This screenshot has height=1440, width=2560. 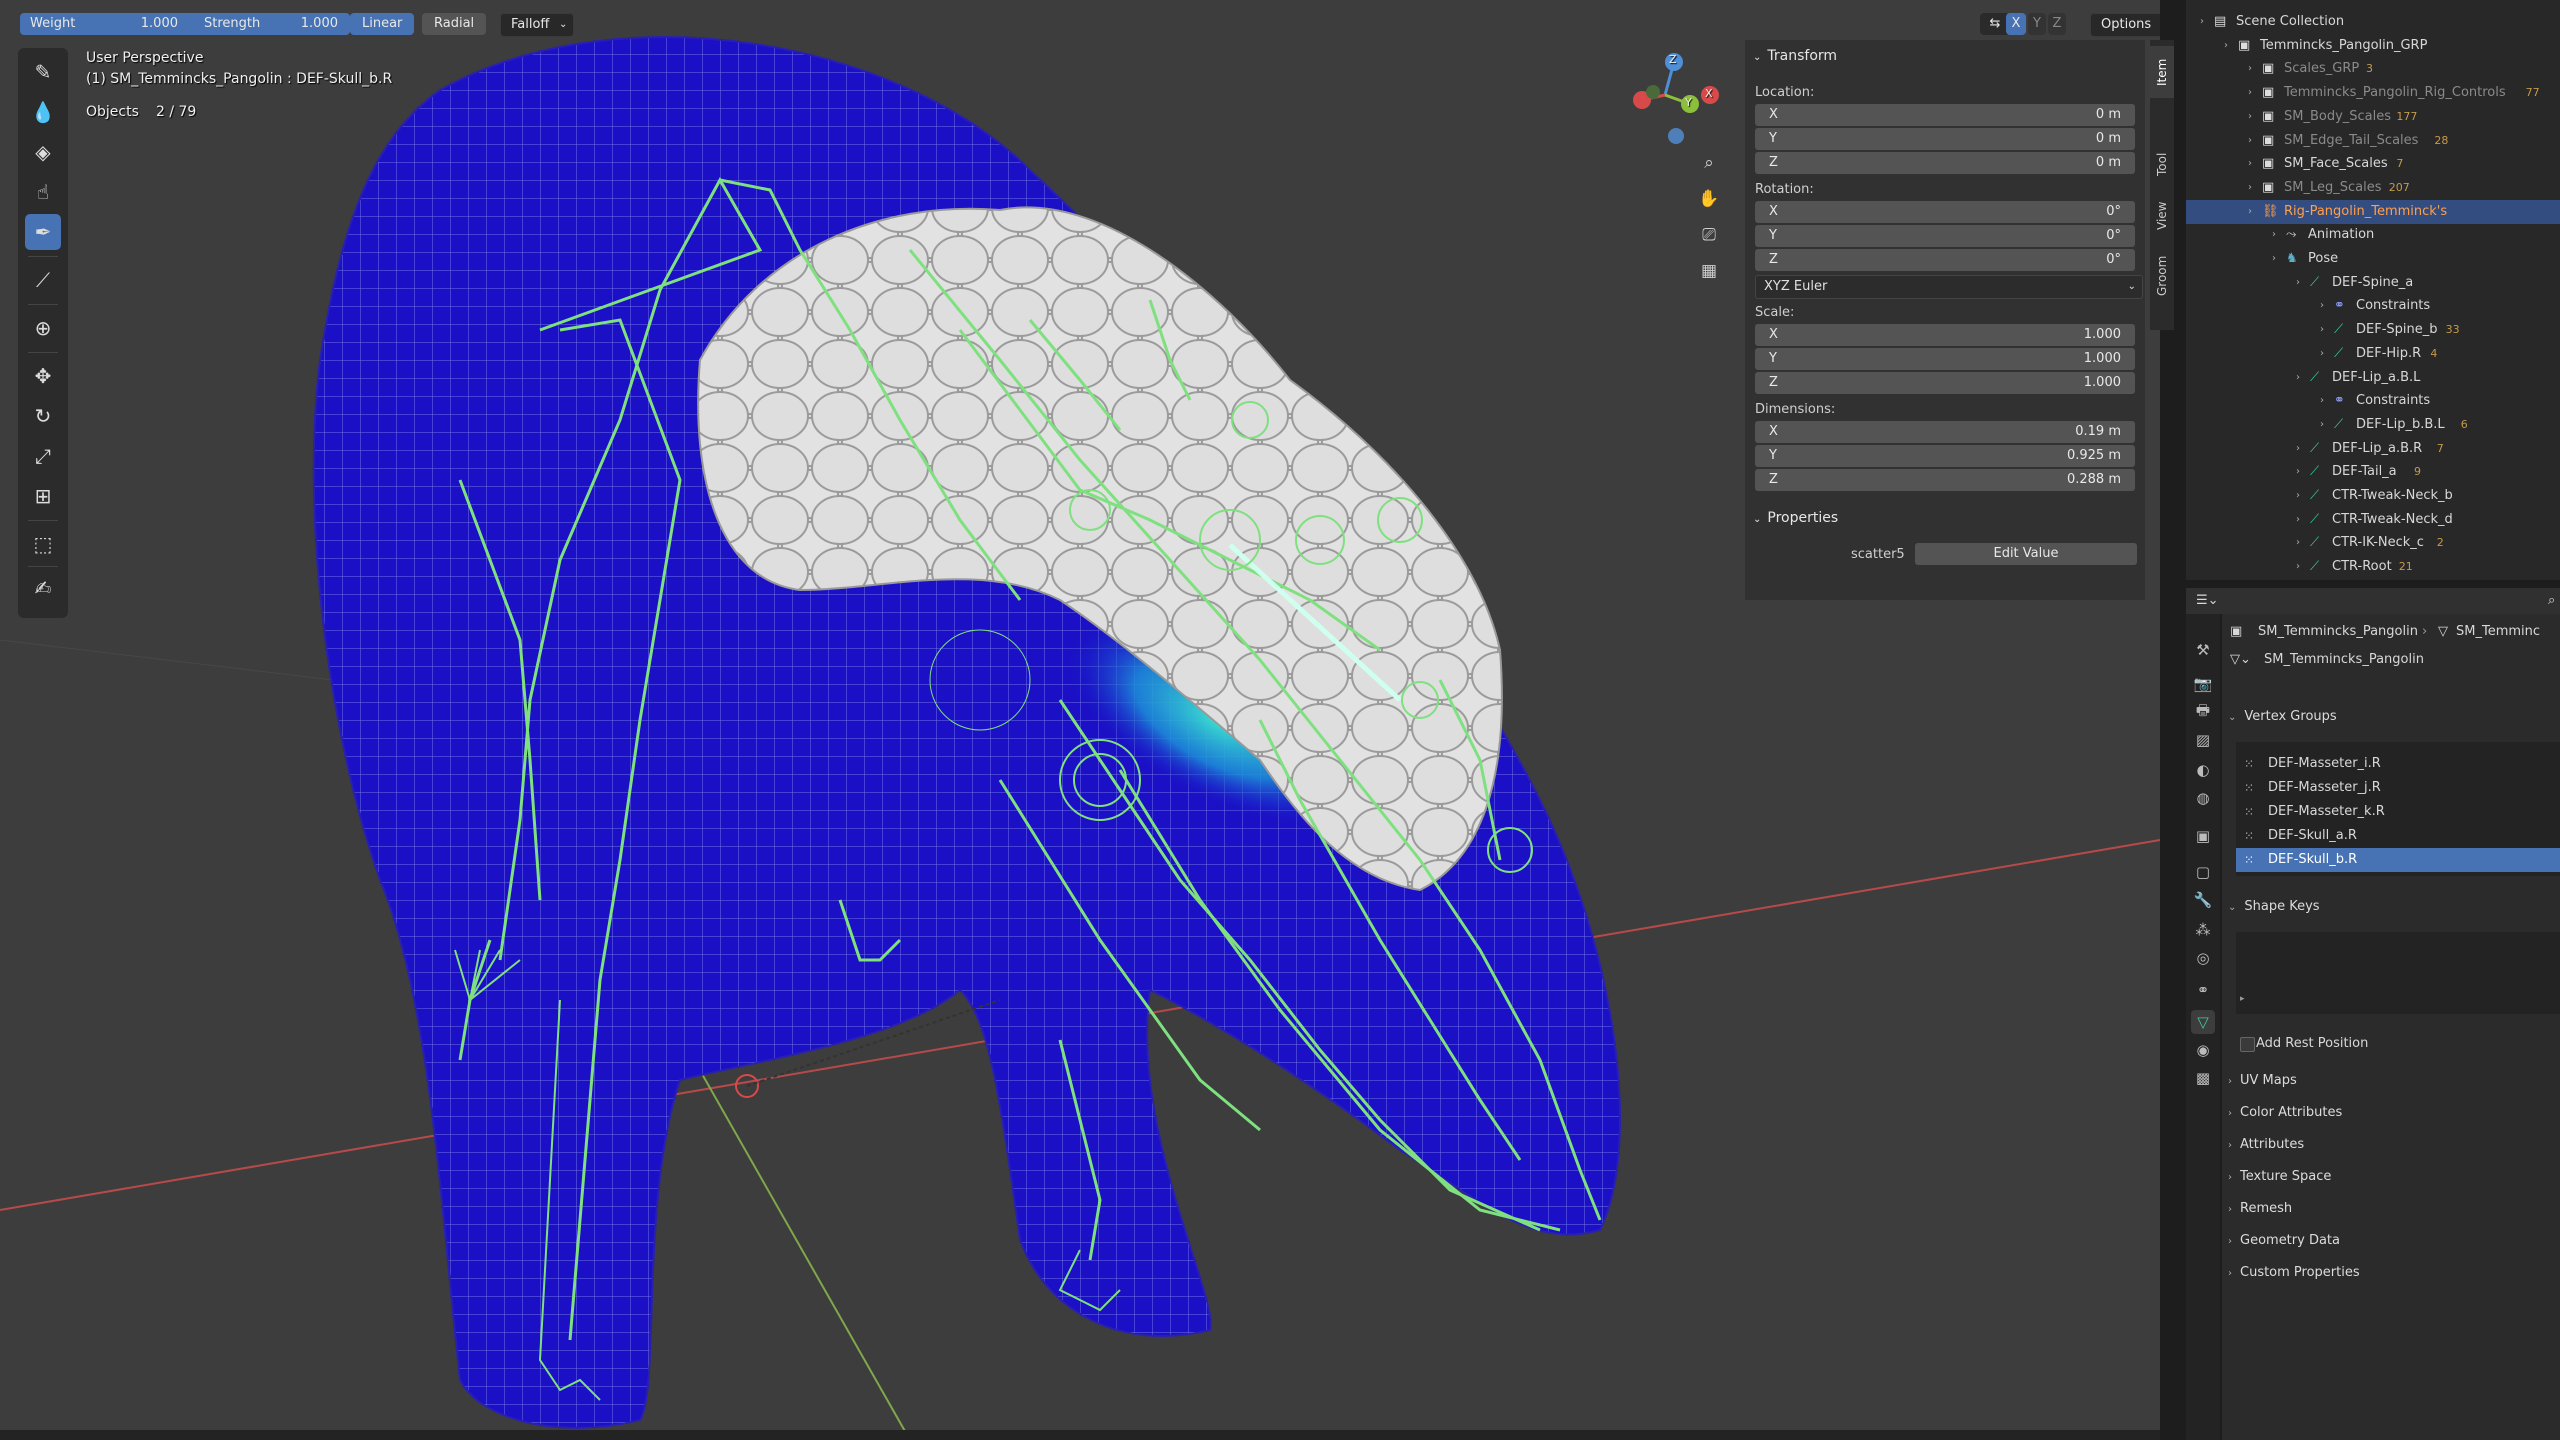 I want to click on breadcrumb-data: SM_Temminc, so click(x=2498, y=631).